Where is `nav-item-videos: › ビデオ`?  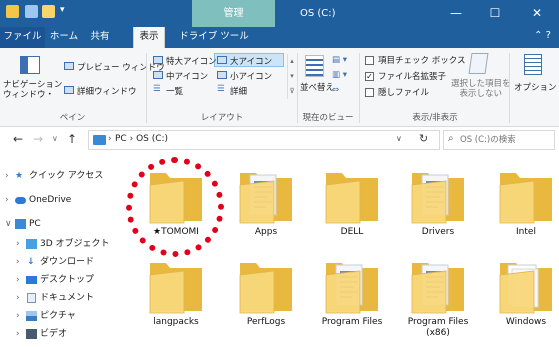 nav-item-videos: › ビデオ is located at coordinates (58, 334).